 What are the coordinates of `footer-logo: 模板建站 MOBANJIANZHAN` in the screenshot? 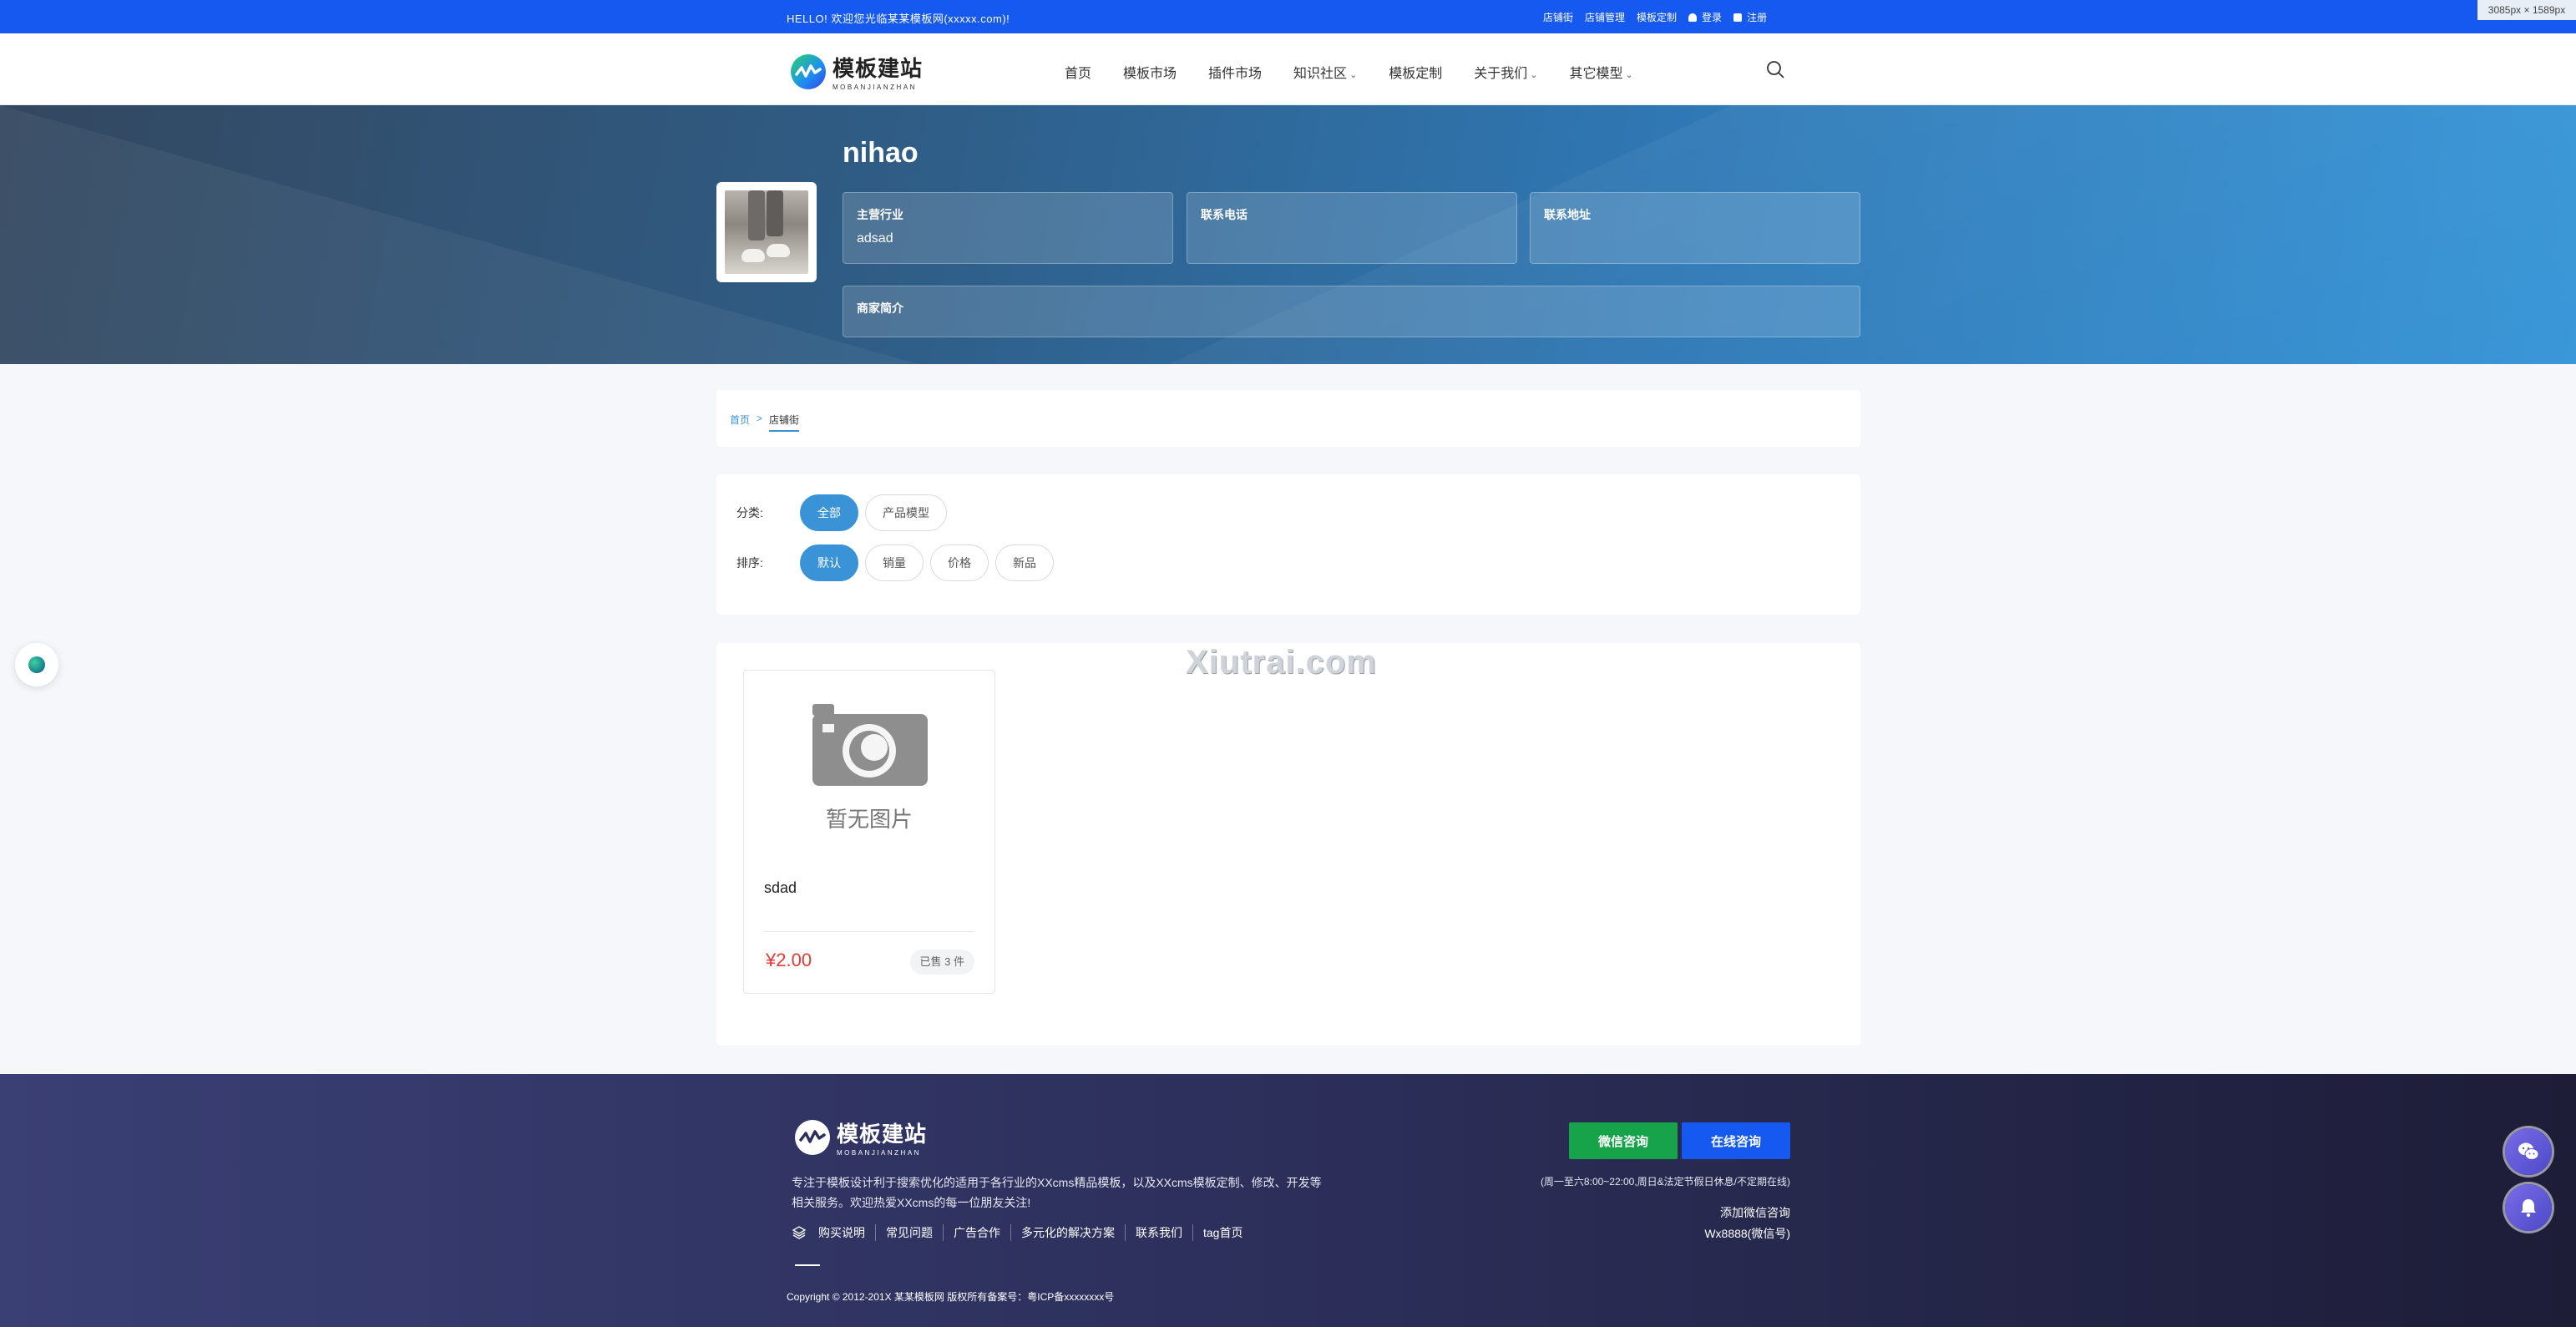 It's located at (861, 1137).